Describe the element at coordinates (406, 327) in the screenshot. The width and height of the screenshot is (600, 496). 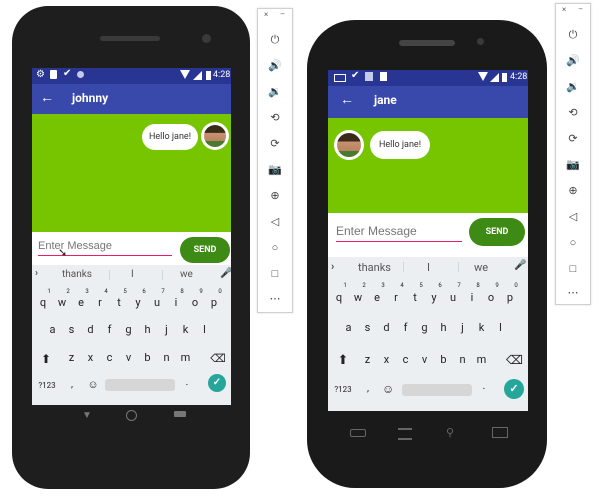
I see `key-f: f` at that location.